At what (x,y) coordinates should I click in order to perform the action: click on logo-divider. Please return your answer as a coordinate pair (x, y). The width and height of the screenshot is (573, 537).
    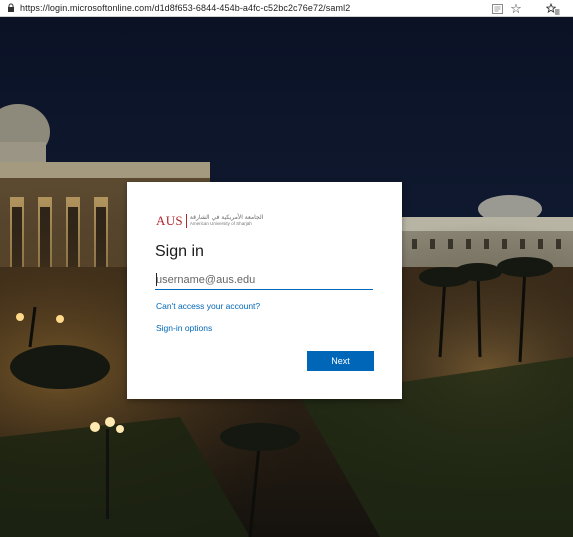
    Looking at the image, I should click on (186, 221).